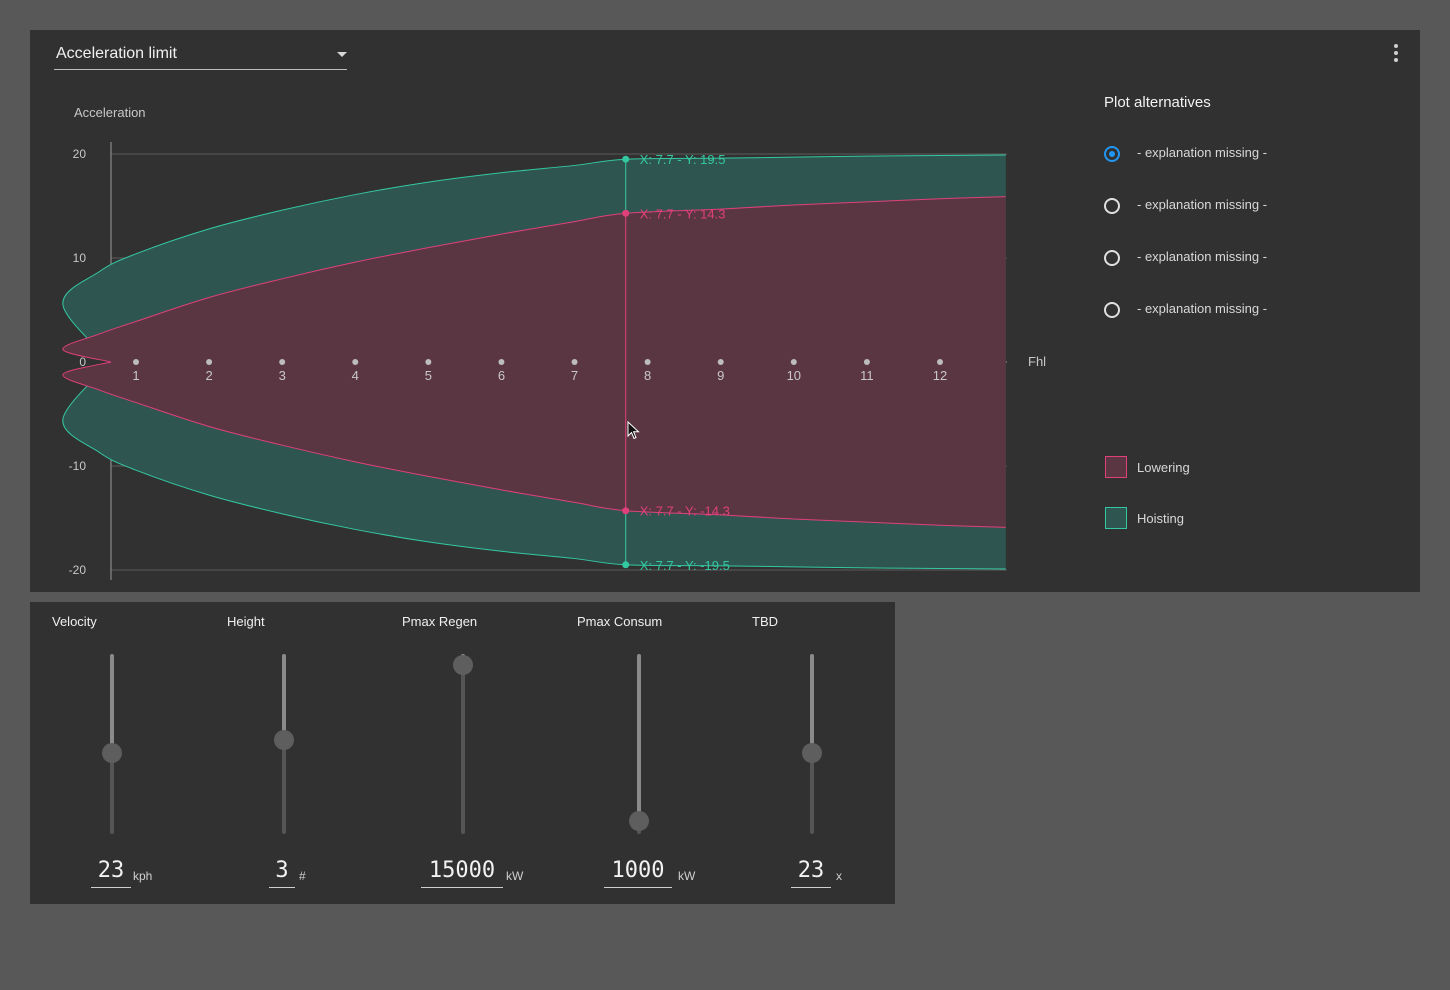  What do you see at coordinates (638, 871) in the screenshot?
I see `pmax-consum-input` at bounding box center [638, 871].